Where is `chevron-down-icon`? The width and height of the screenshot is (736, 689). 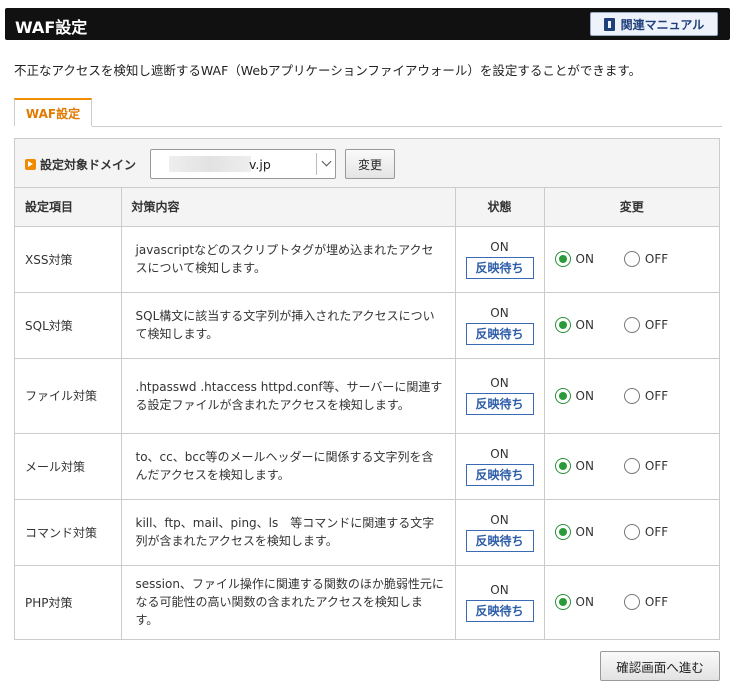 chevron-down-icon is located at coordinates (326, 161).